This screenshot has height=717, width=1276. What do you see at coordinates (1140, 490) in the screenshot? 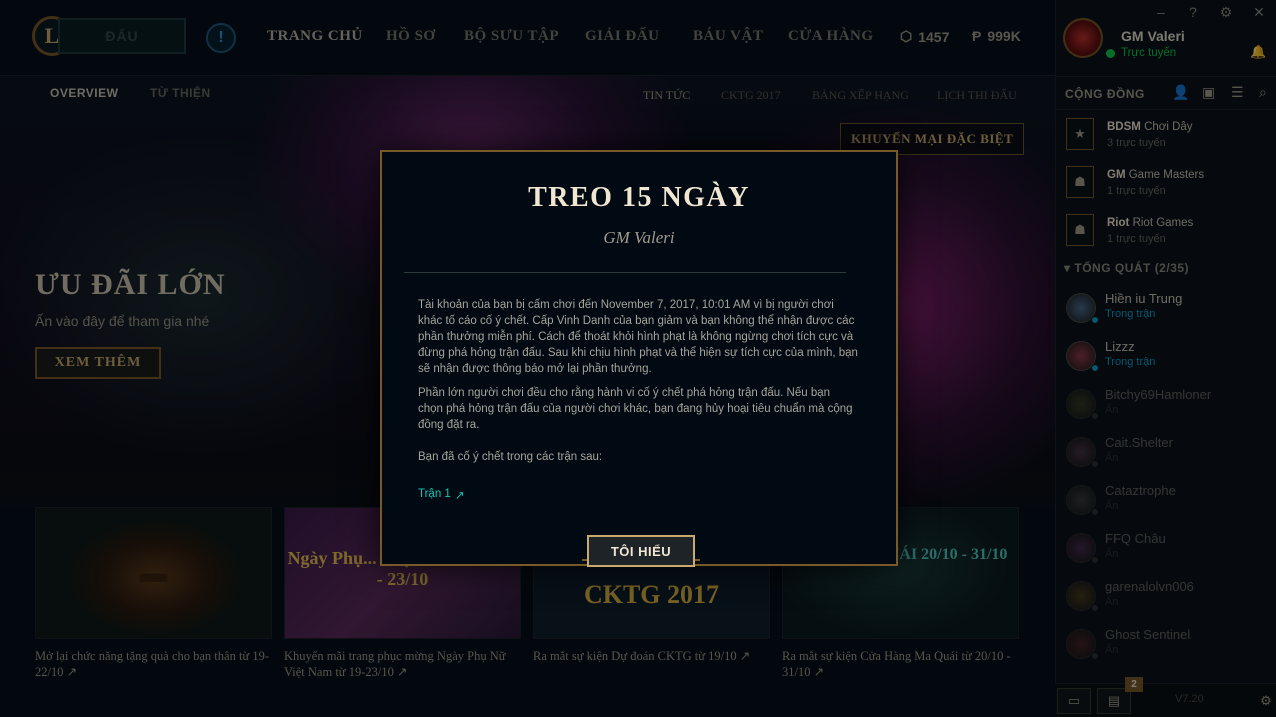
I see `friend-name: Cataztrophe` at bounding box center [1140, 490].